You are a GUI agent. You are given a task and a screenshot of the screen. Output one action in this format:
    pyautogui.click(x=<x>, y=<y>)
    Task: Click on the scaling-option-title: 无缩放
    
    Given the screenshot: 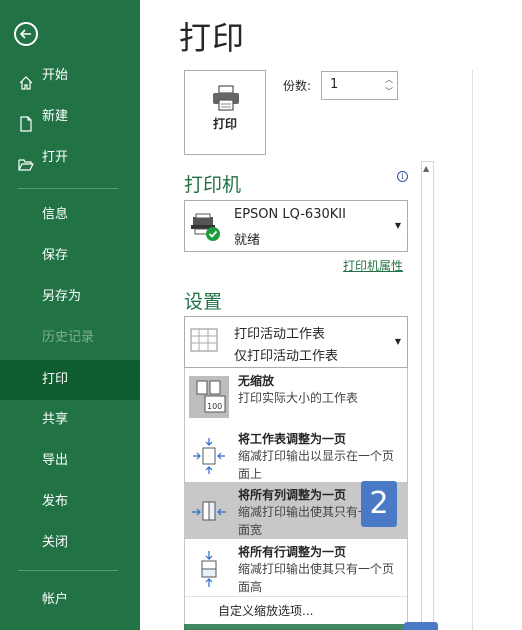 What is the action you would take?
    pyautogui.click(x=256, y=381)
    